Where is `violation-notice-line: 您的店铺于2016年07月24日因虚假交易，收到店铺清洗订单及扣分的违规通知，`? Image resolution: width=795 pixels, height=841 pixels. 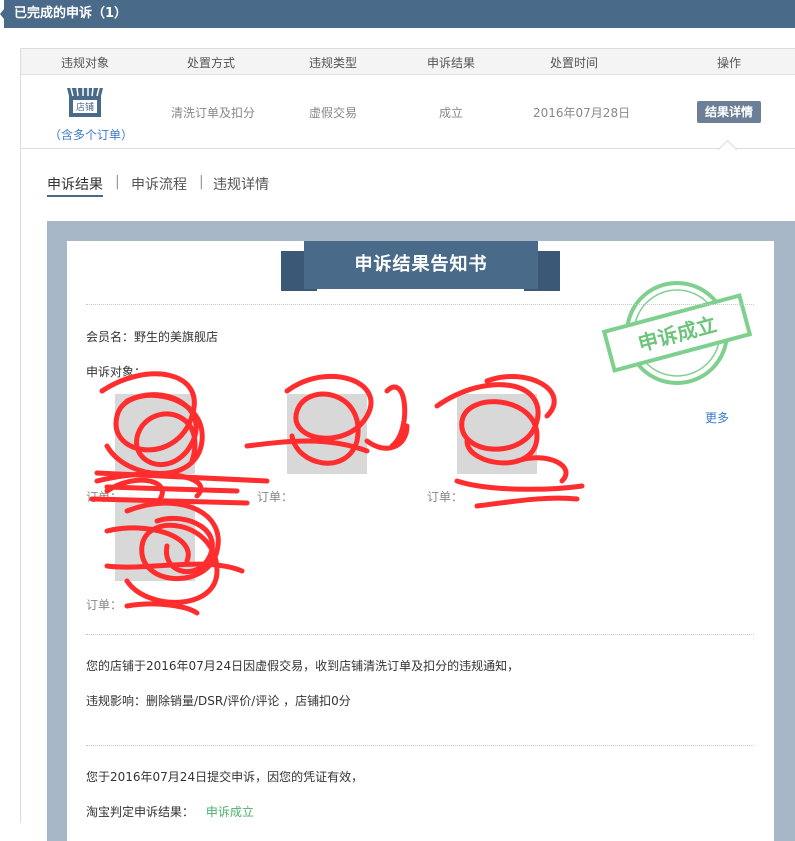 violation-notice-line: 您的店铺于2016年07月24日因虚假交易，收到店铺清洗订单及扣分的违规通知， is located at coordinates (303, 666).